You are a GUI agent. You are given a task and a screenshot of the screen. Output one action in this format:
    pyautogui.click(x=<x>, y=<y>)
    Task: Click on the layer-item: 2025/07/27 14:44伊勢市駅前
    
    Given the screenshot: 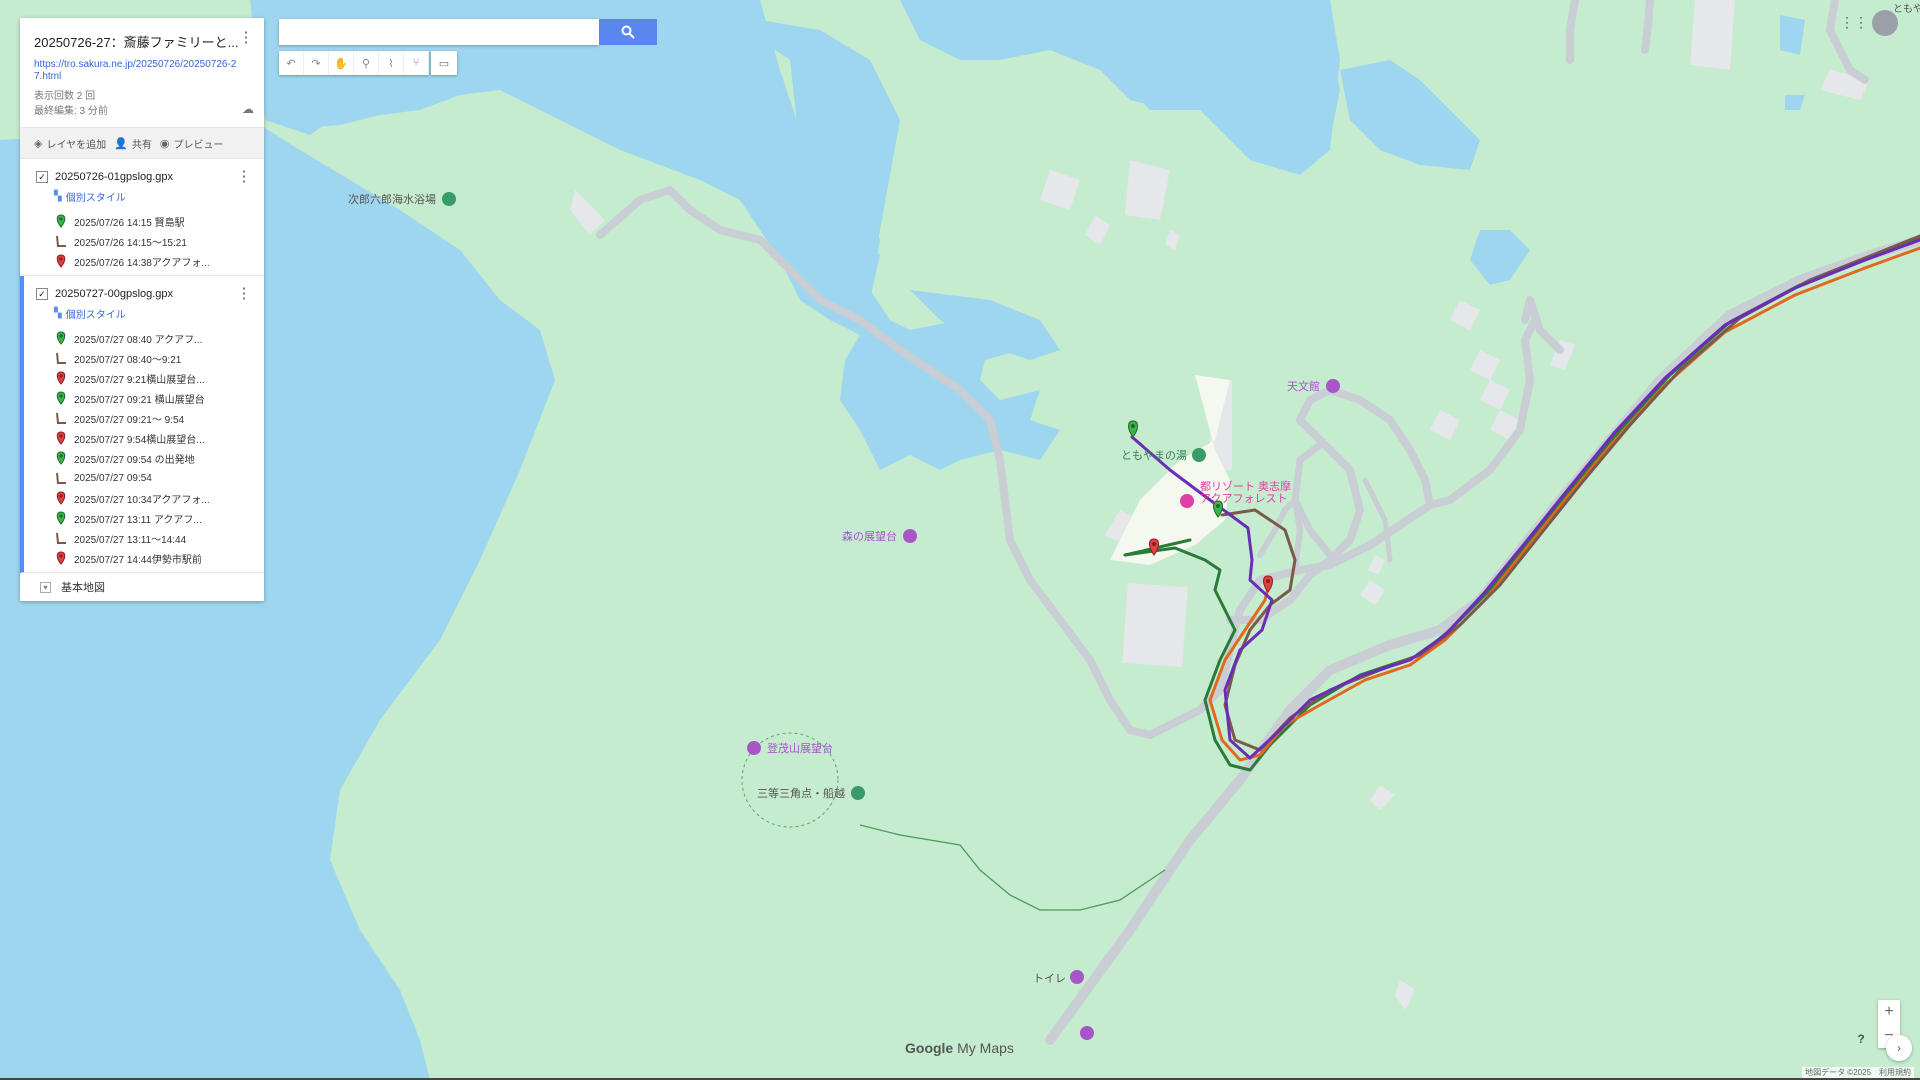 What is the action you would take?
    pyautogui.click(x=144, y=558)
    